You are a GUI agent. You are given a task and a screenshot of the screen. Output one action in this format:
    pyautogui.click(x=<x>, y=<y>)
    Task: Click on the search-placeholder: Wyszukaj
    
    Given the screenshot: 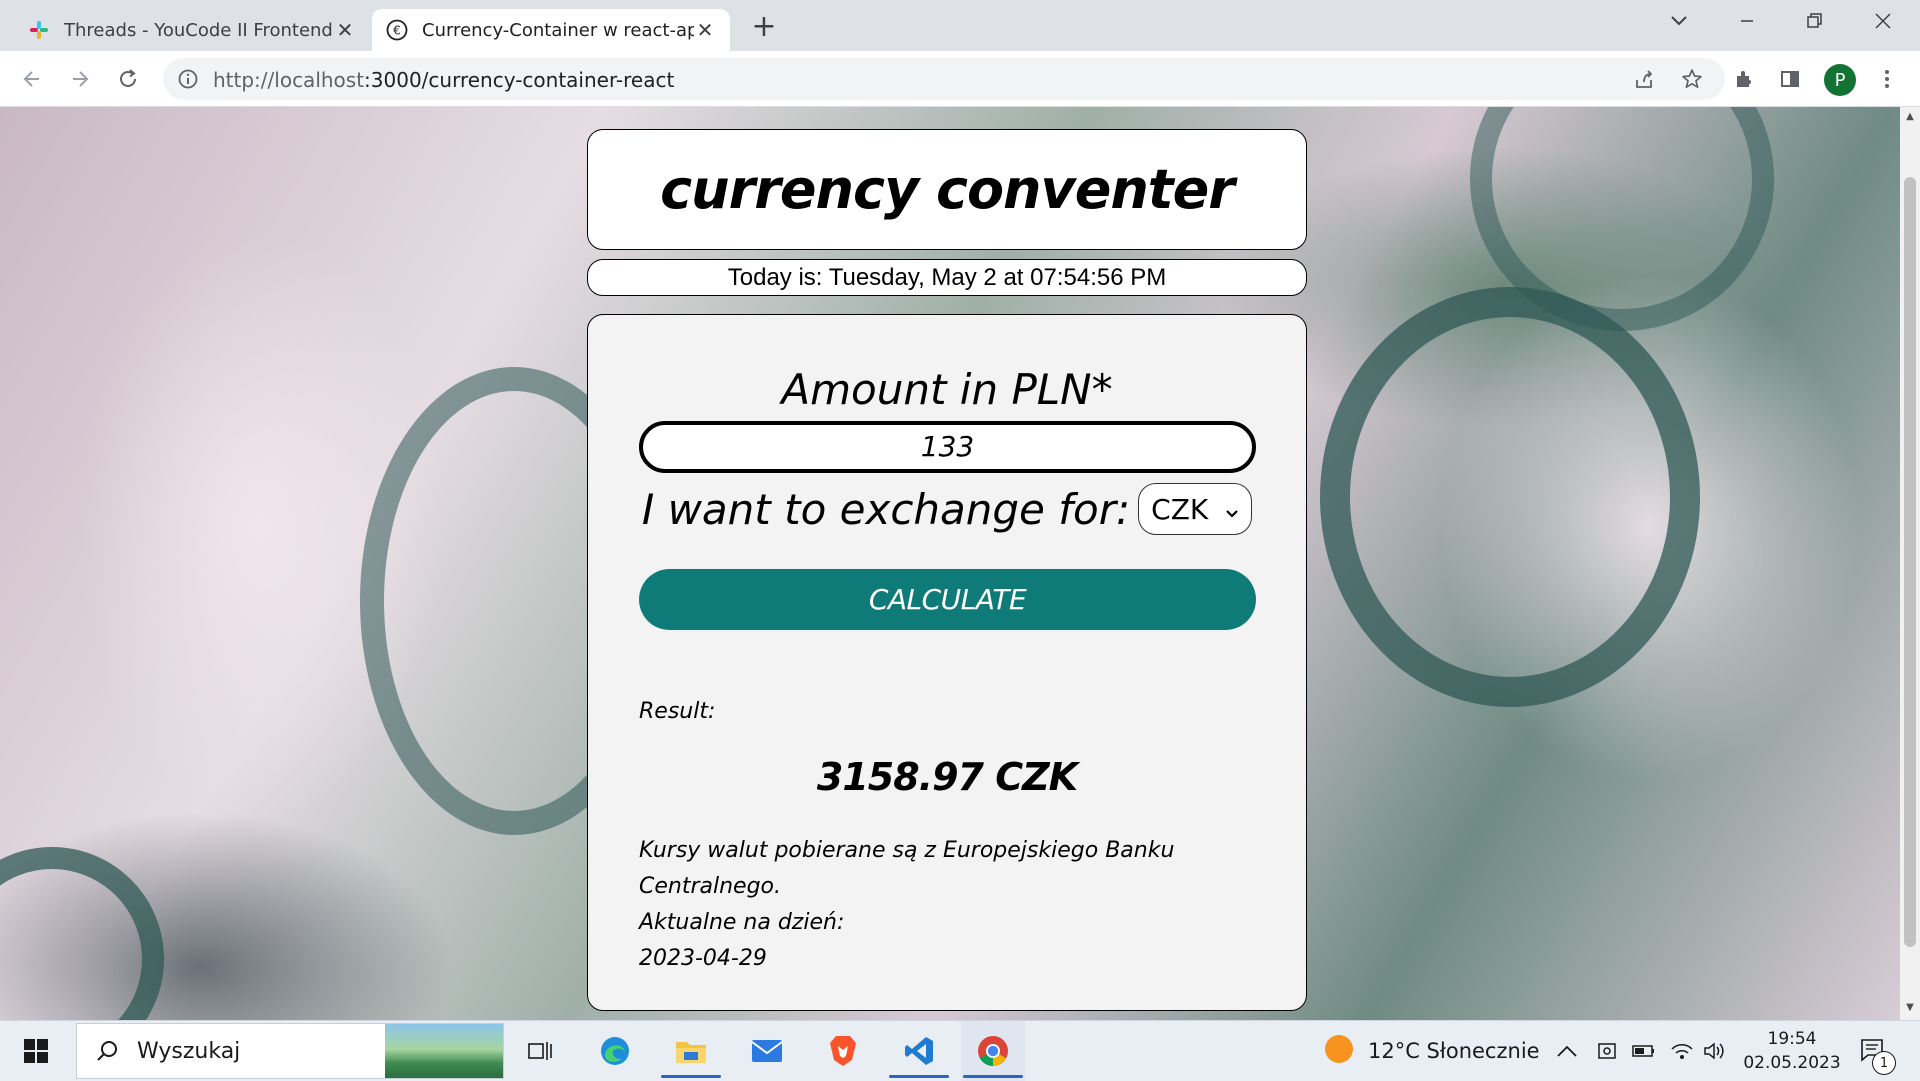 What is the action you would take?
    pyautogui.click(x=189, y=1051)
    